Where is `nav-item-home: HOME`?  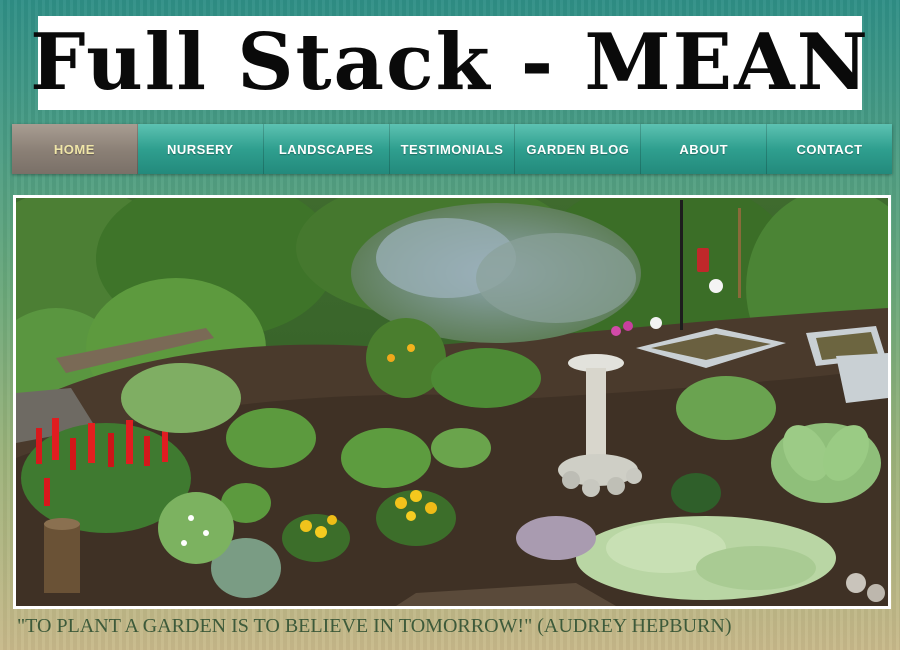 nav-item-home: HOME is located at coordinates (75, 149).